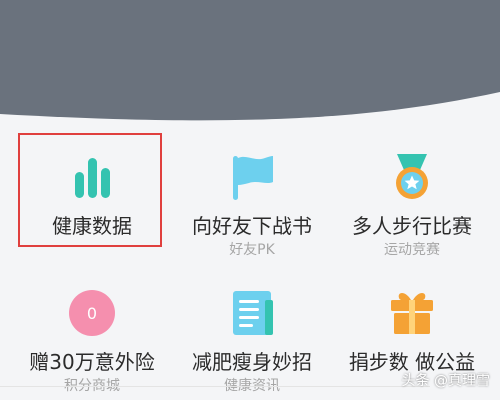 The height and width of the screenshot is (400, 500). What do you see at coordinates (252, 226) in the screenshot?
I see `menu-item-title: 向好友下战书` at bounding box center [252, 226].